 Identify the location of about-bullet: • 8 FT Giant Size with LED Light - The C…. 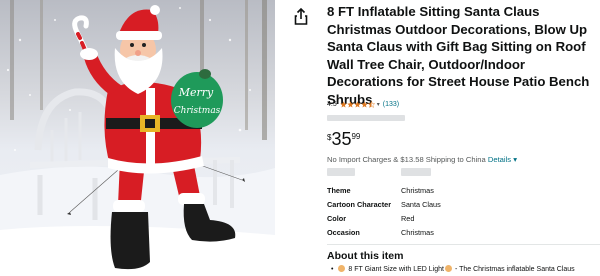
(465, 269).